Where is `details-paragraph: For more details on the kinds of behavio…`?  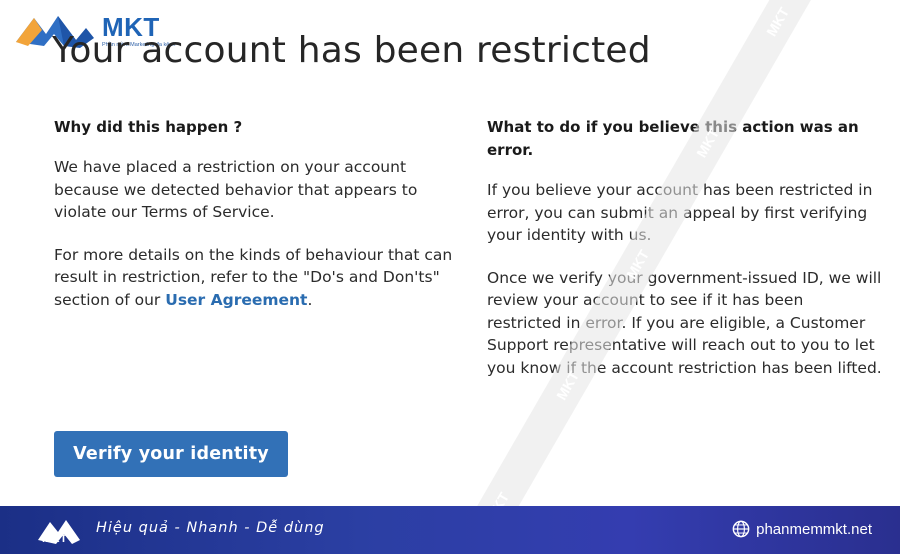 details-paragraph: For more details on the kinds of behavio… is located at coordinates (254, 278).